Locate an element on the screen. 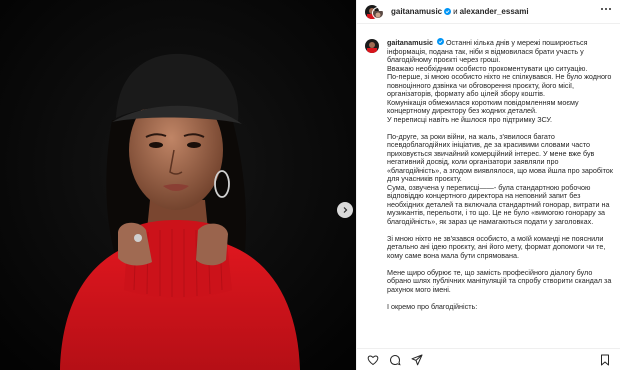  heart-icon is located at coordinates (373, 360).